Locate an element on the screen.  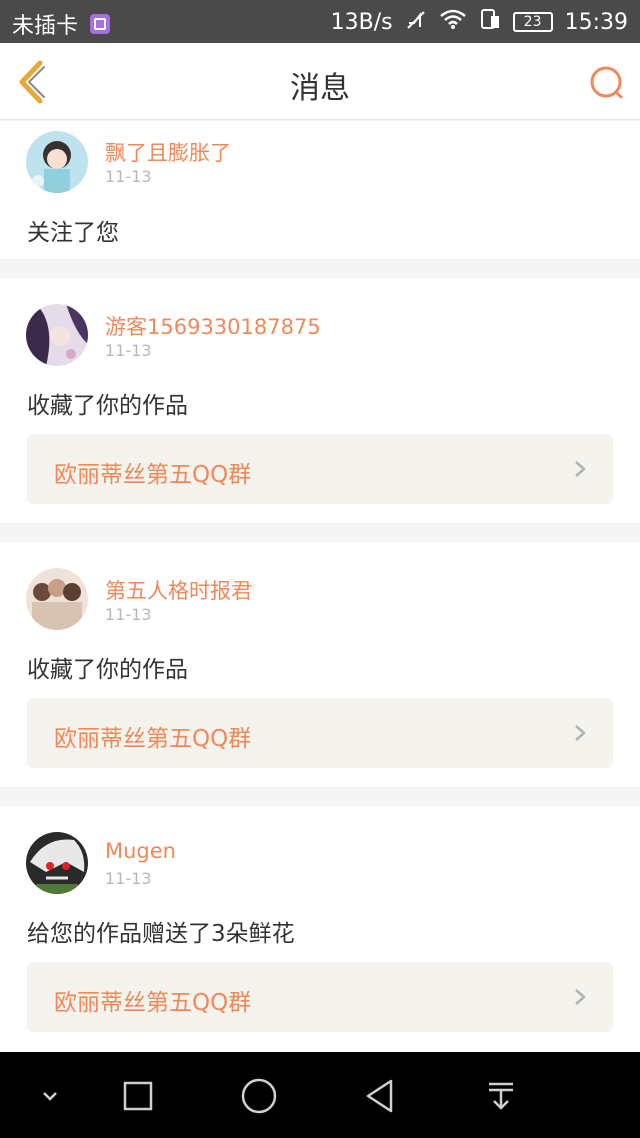
pull-down-icon is located at coordinates (501, 1096).